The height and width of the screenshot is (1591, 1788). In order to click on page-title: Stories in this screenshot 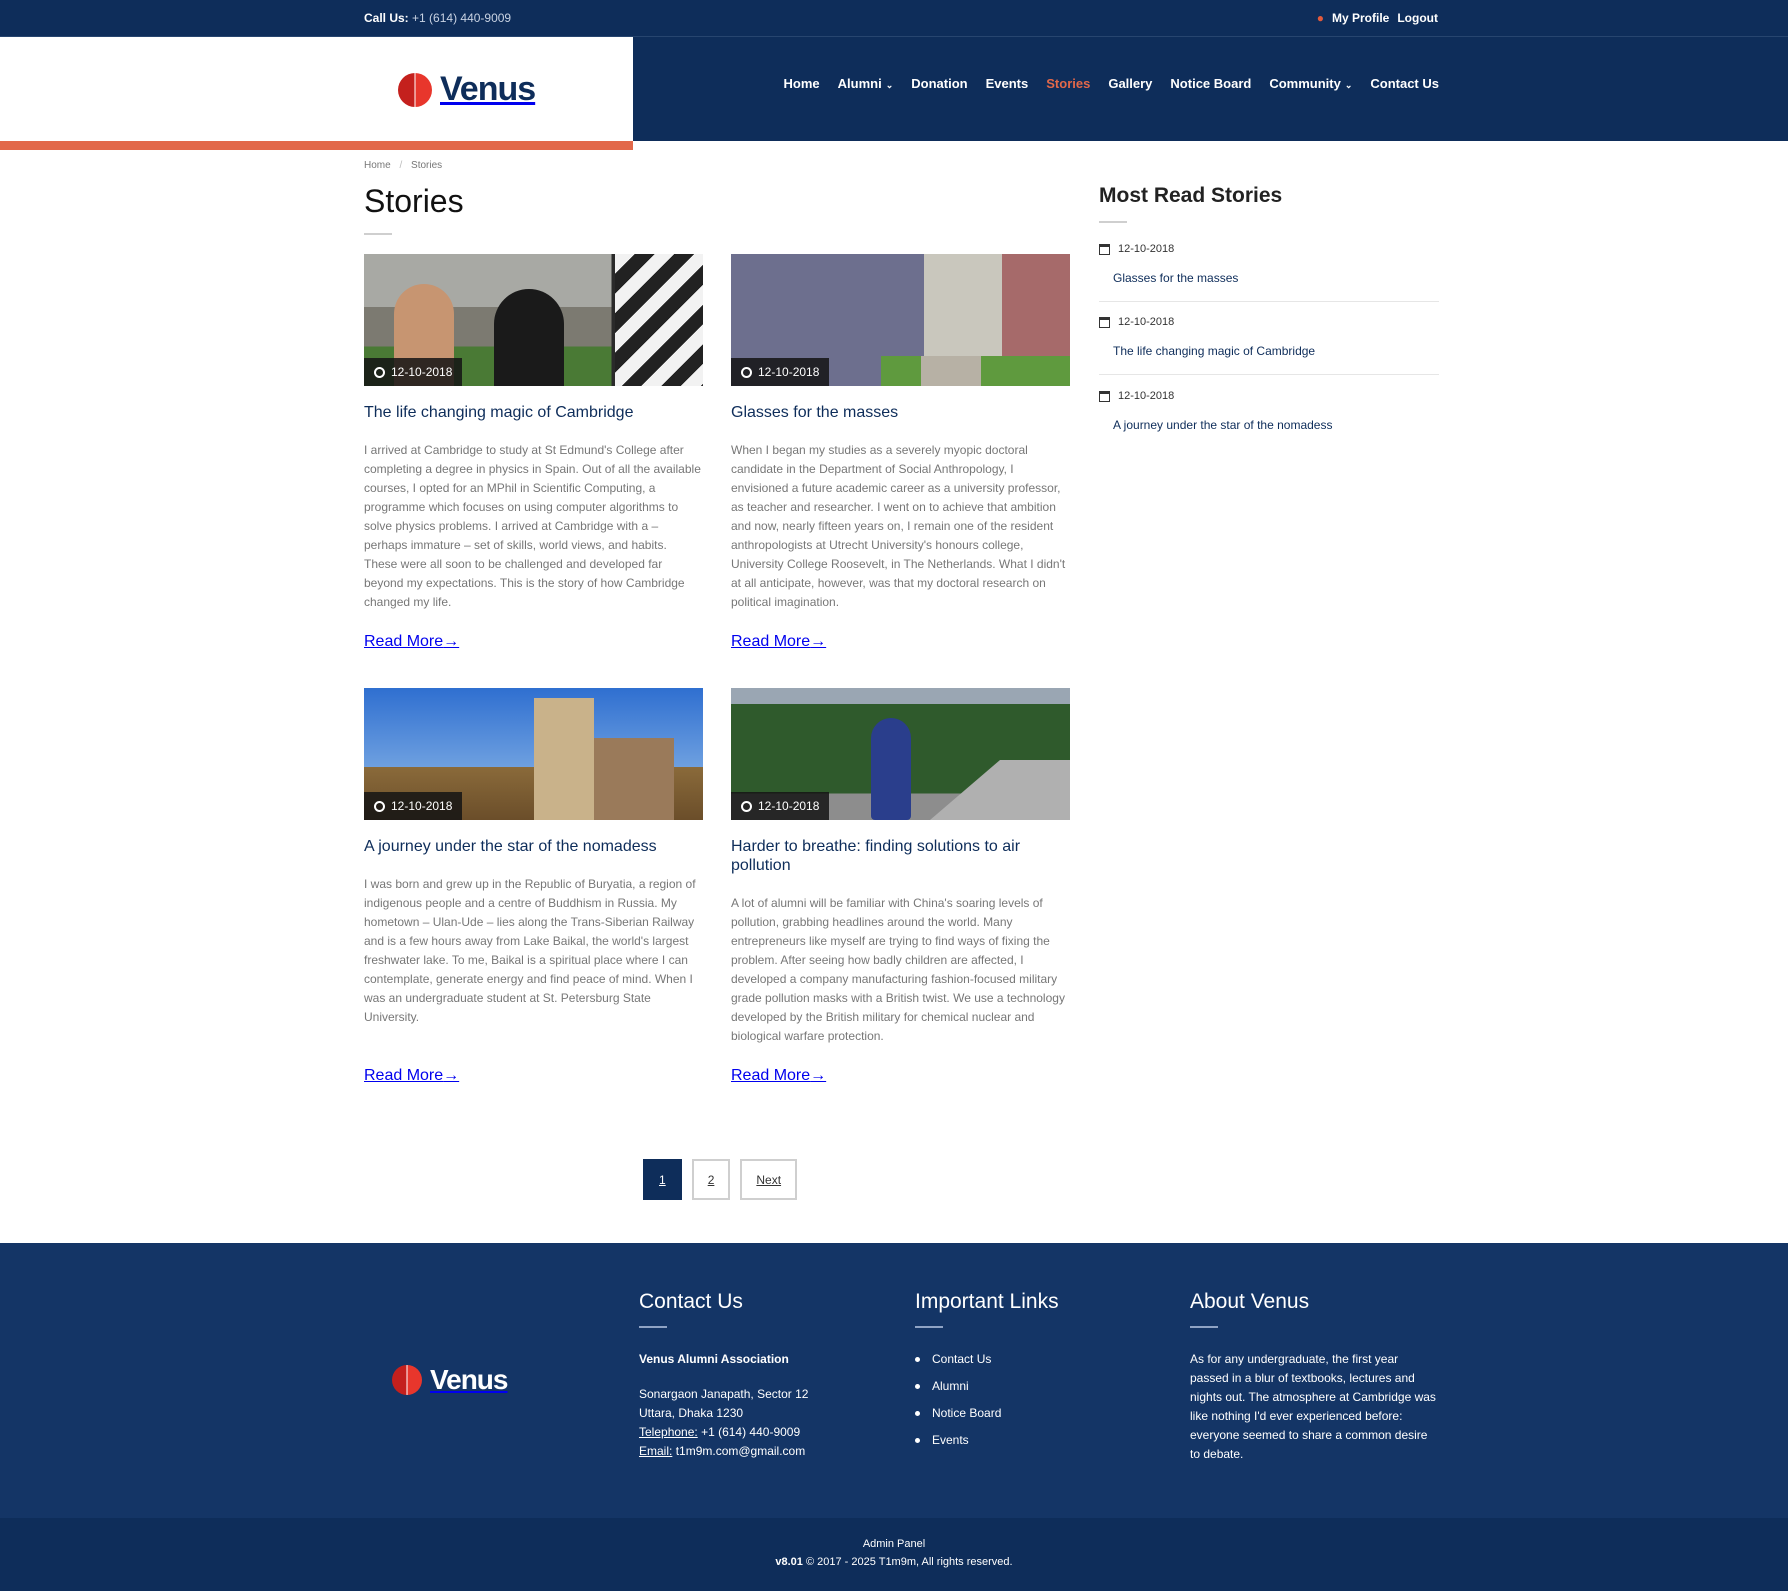, I will do `click(414, 201)`.